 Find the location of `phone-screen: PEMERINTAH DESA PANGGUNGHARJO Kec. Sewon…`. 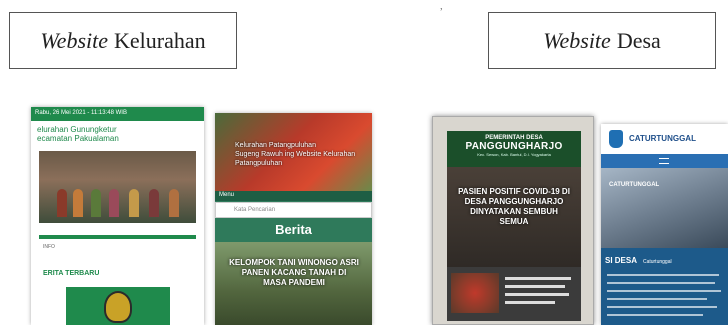

phone-screen: PEMERINTAH DESA PANGGUNGHARJO Kec. Sewon… is located at coordinates (514, 226).